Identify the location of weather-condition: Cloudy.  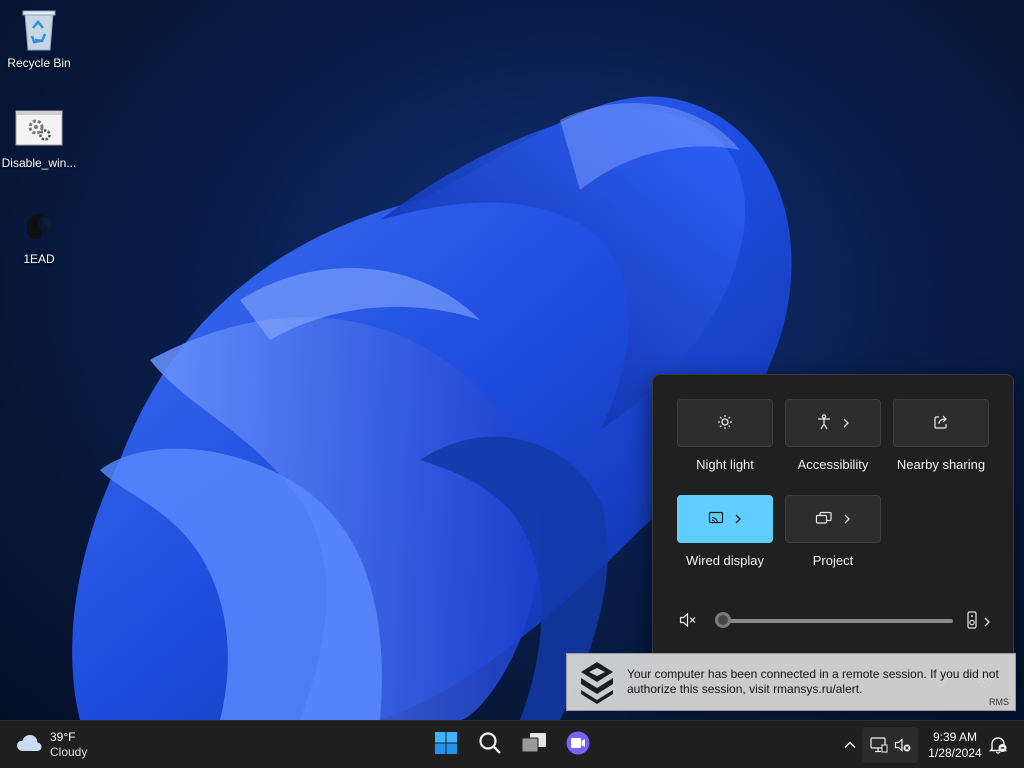
(69, 752).